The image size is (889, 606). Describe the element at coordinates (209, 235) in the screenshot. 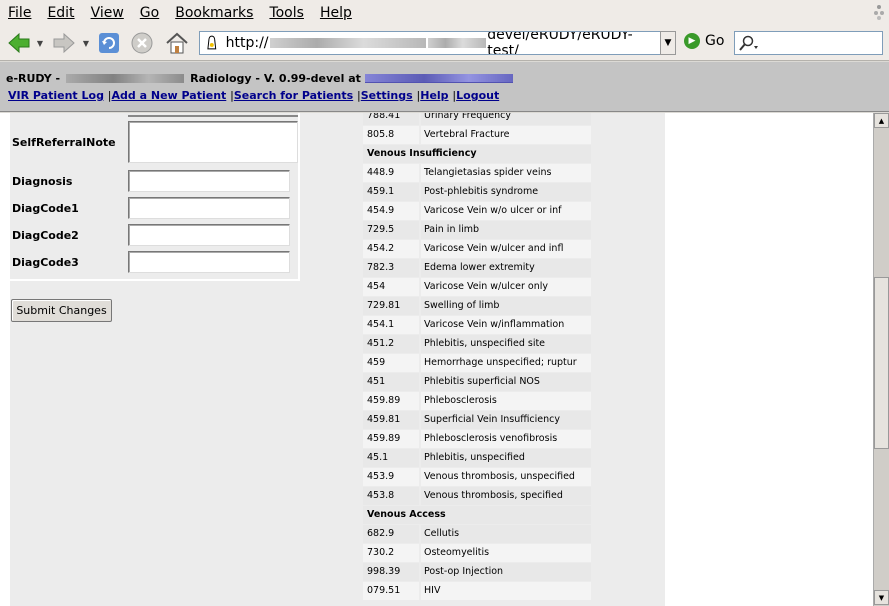

I see `diagcode2-input` at that location.